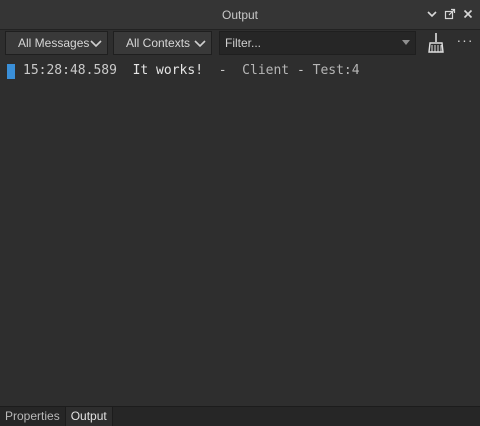 The width and height of the screenshot is (480, 426). I want to click on messages-filter-dropdown: All Messages, so click(56, 43).